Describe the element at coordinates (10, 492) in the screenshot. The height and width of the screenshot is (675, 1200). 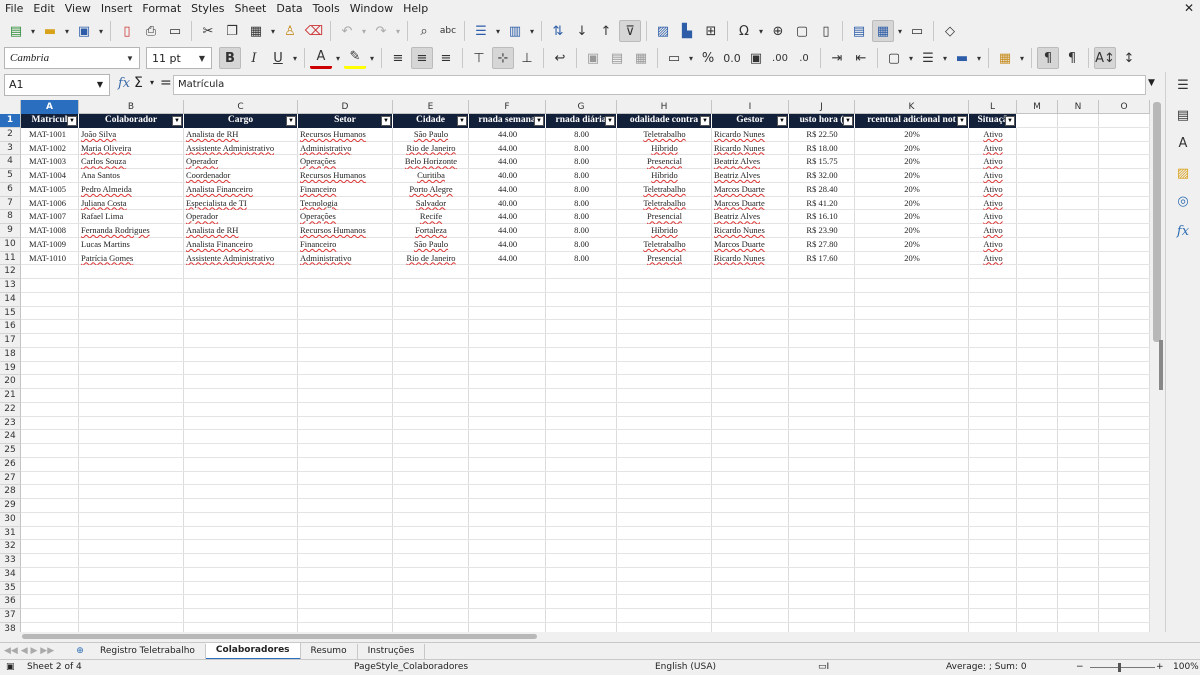
I see `row-header: 28` at that location.